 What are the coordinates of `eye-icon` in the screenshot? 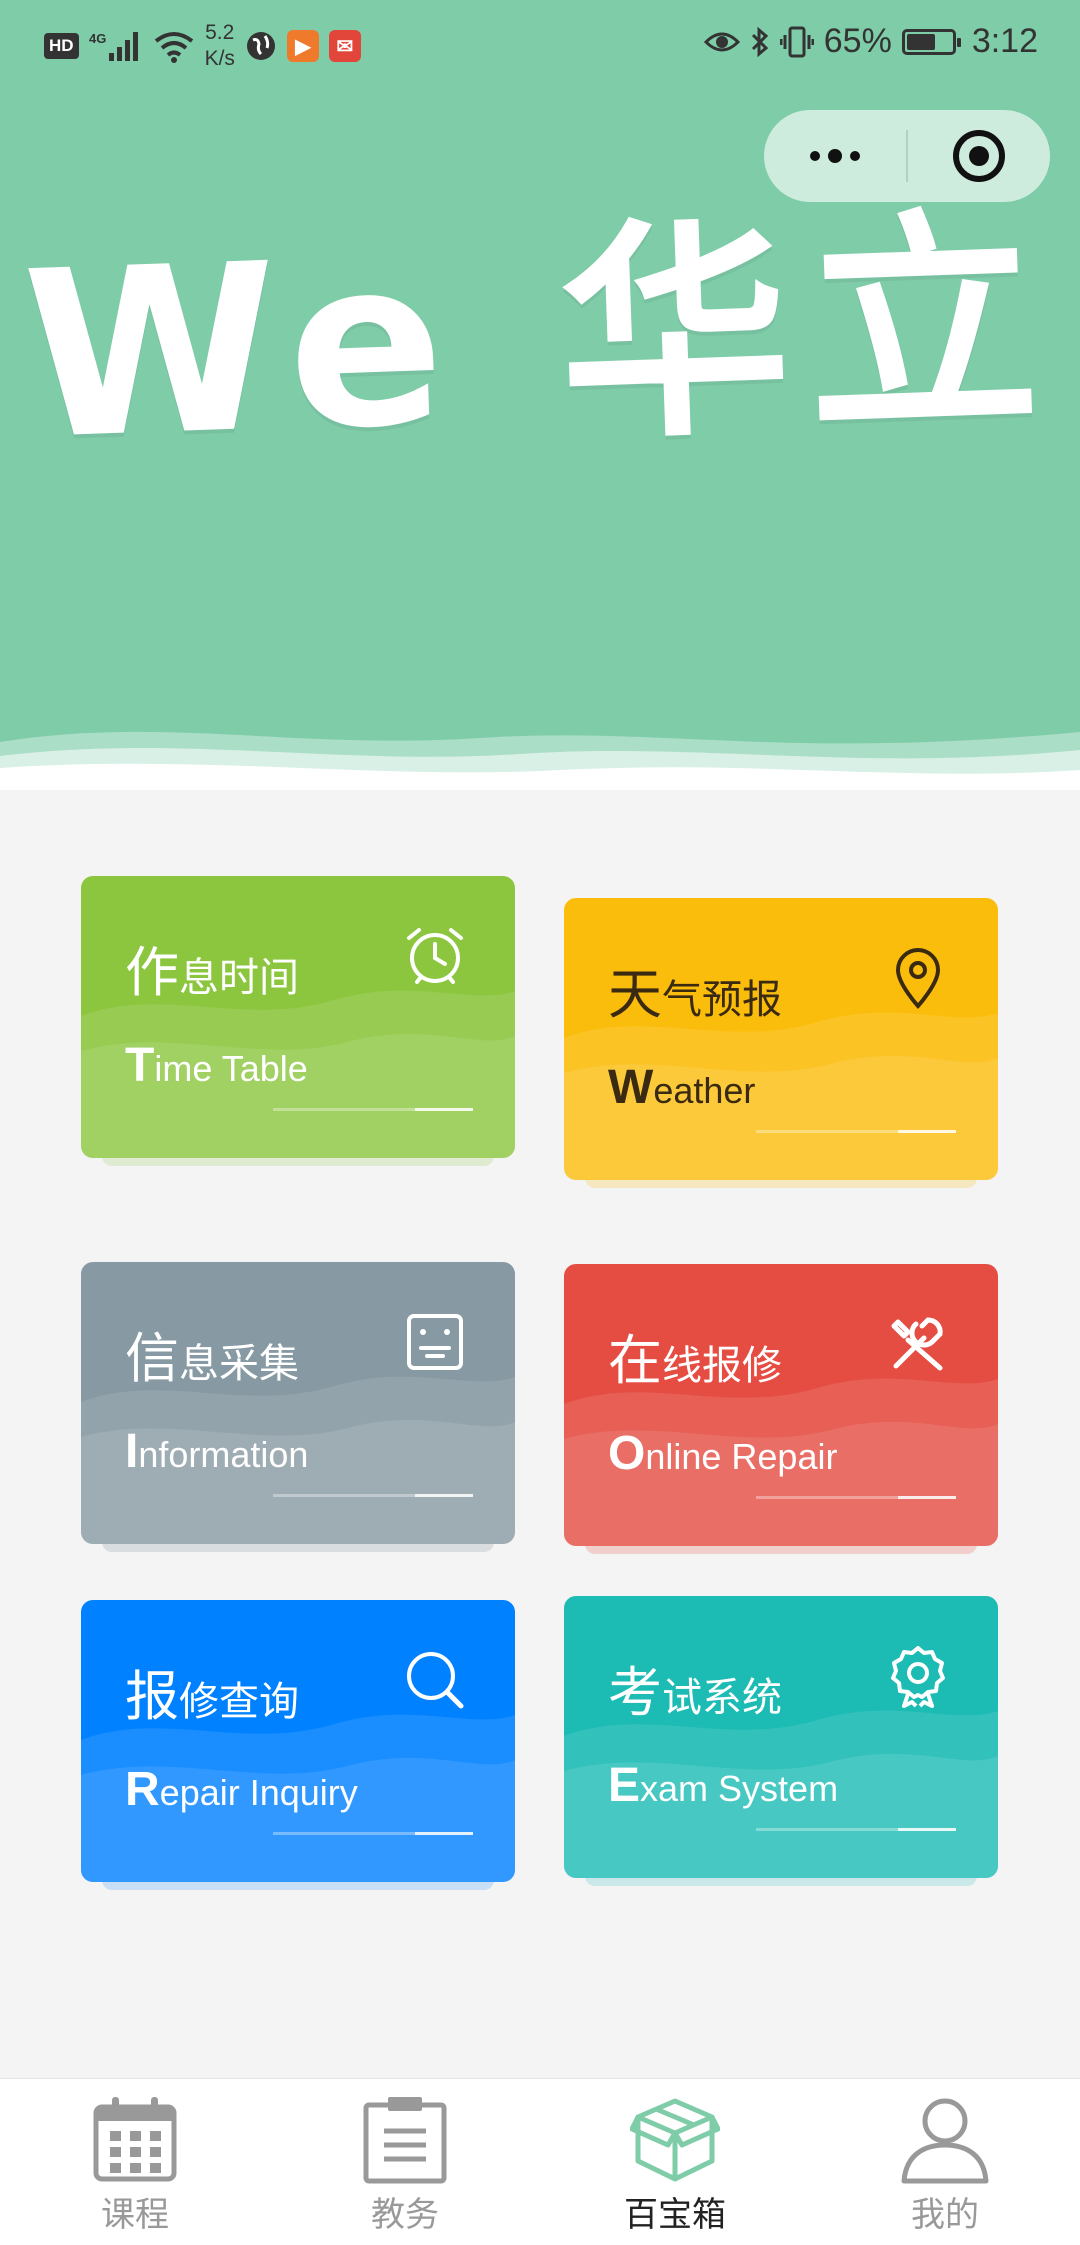 It's located at (721, 41).